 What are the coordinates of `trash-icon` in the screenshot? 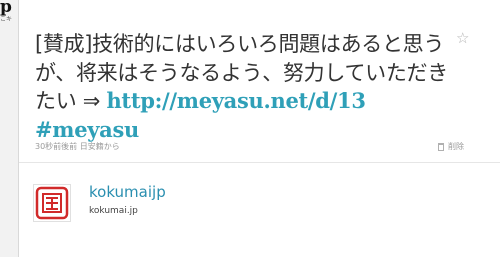 It's located at (441, 147).